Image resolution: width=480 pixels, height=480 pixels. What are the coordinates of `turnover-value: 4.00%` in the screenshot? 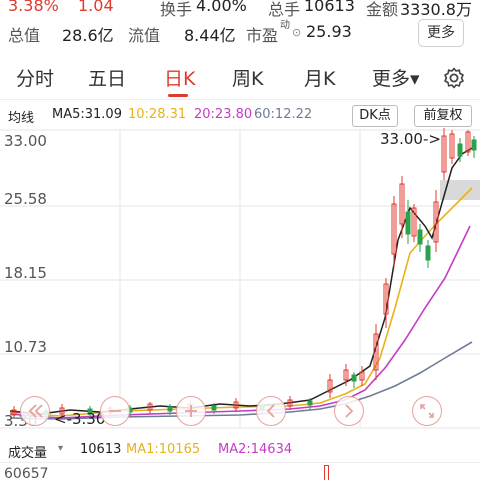 It's located at (221, 7).